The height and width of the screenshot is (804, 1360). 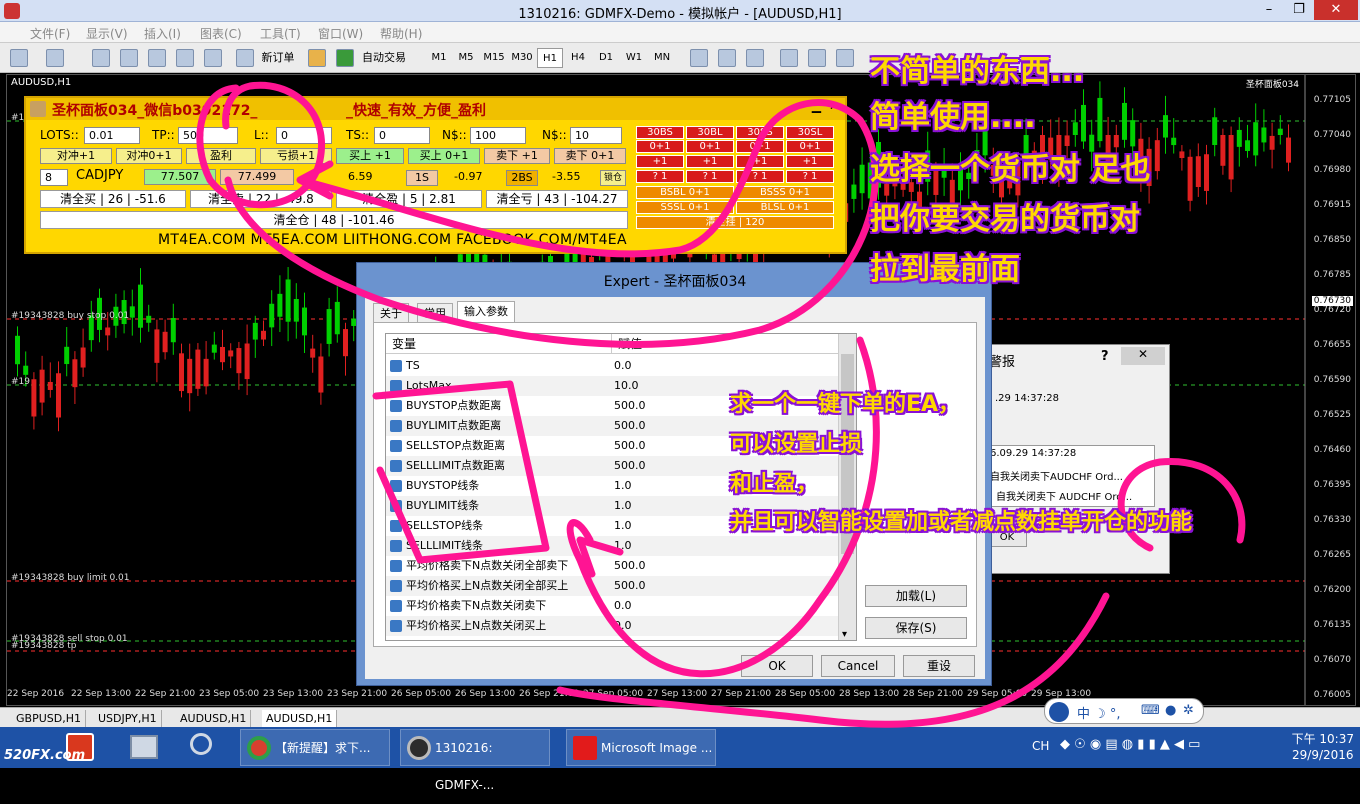 I want to click on col-value: 赋值, so click(x=725, y=344).